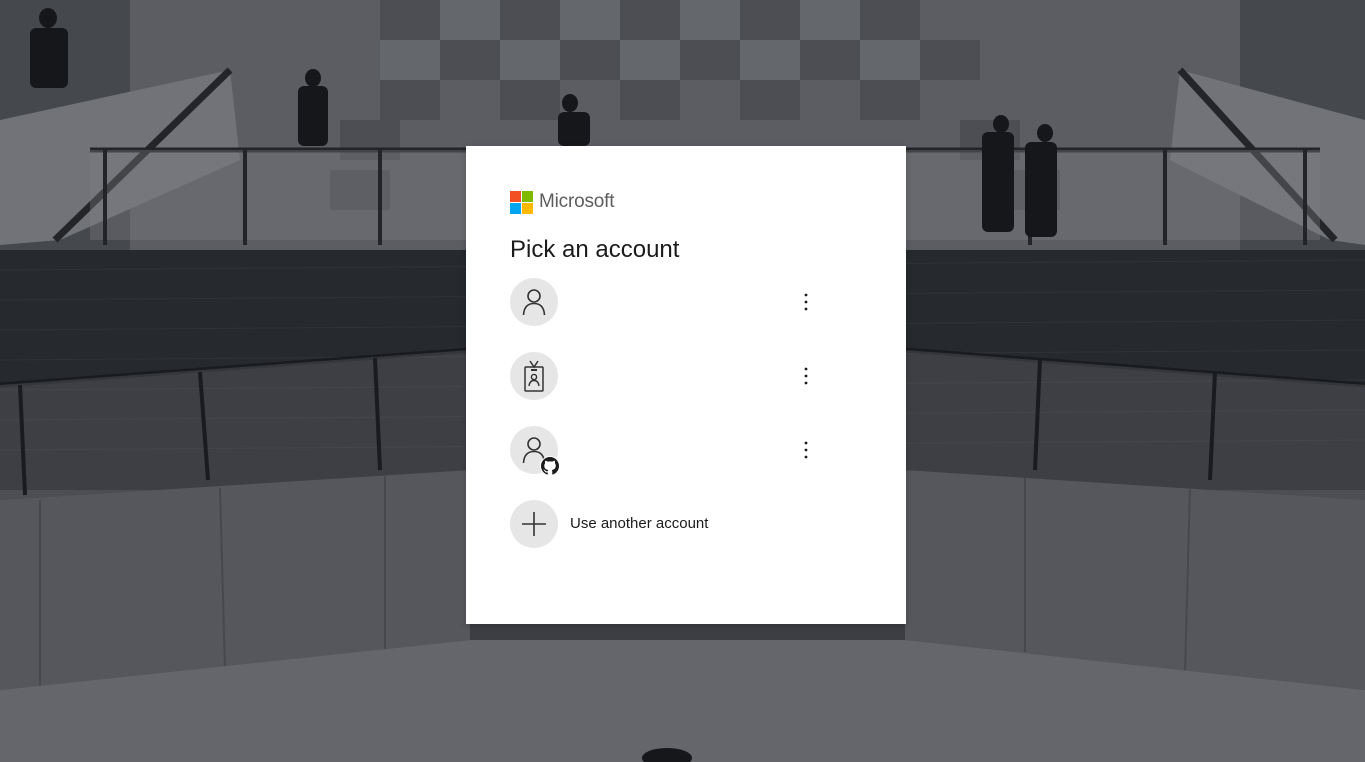  Describe the element at coordinates (686, 202) in the screenshot. I see `microsoft-brand: Microsoft` at that location.